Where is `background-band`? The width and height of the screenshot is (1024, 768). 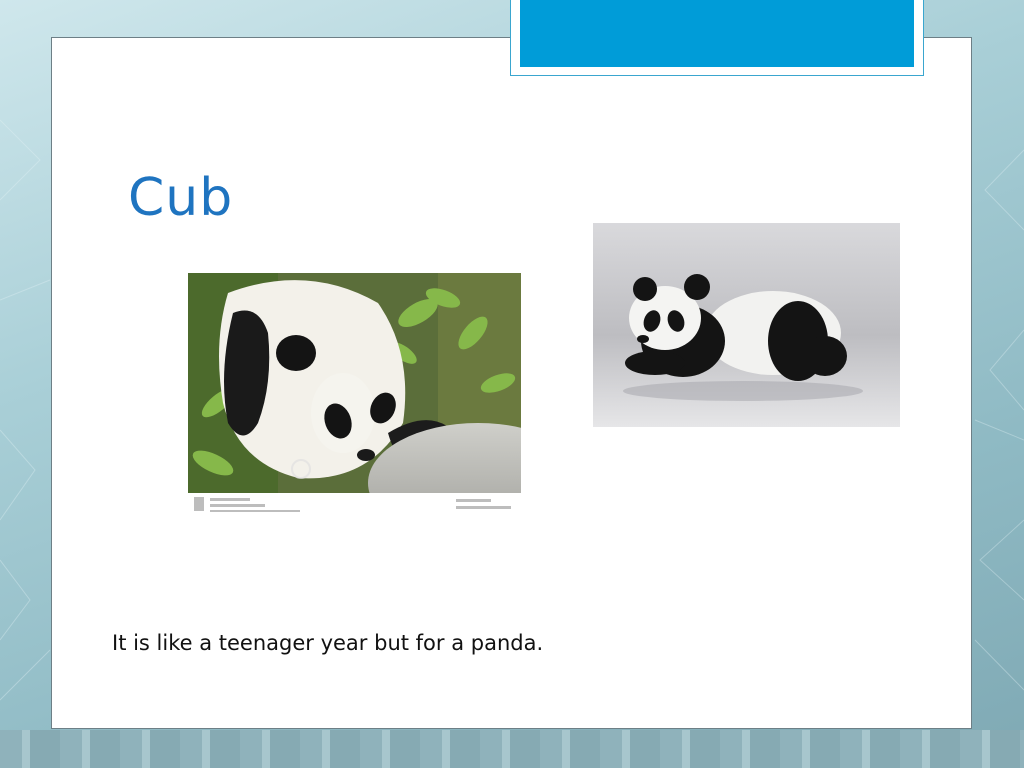 background-band is located at coordinates (512, 749).